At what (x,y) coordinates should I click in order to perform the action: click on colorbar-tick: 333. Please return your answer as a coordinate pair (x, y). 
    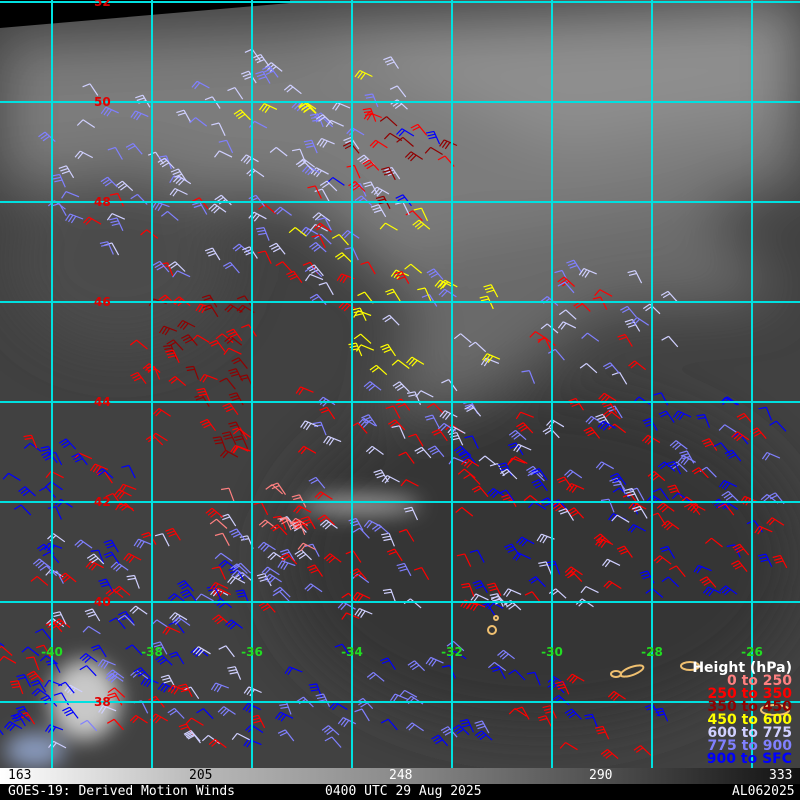
    Looking at the image, I should click on (781, 775).